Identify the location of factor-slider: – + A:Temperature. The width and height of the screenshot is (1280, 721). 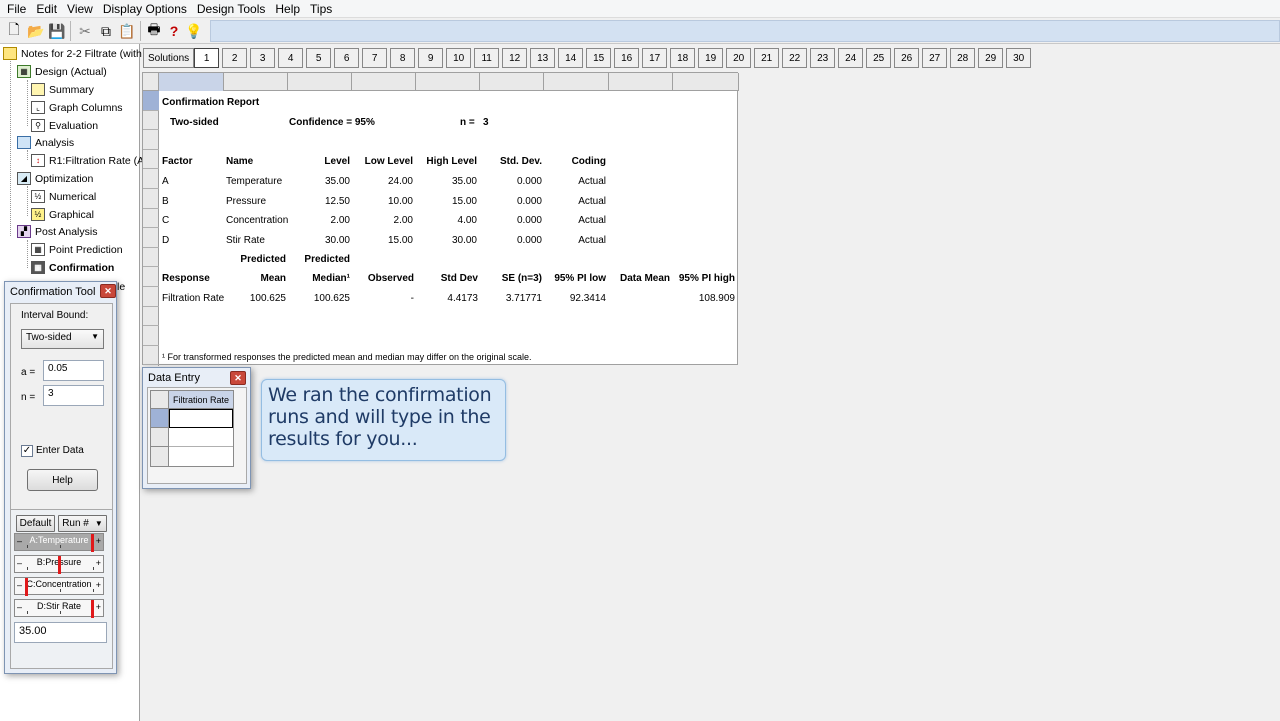
(59, 542).